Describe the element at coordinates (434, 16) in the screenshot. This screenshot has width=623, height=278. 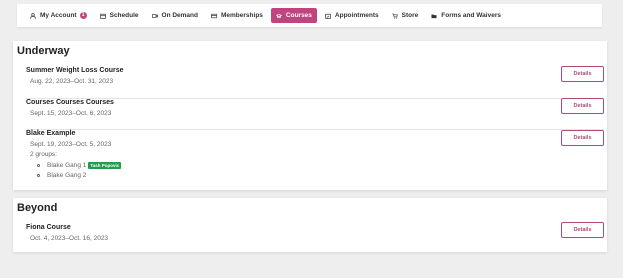
I see `folder-icon` at that location.